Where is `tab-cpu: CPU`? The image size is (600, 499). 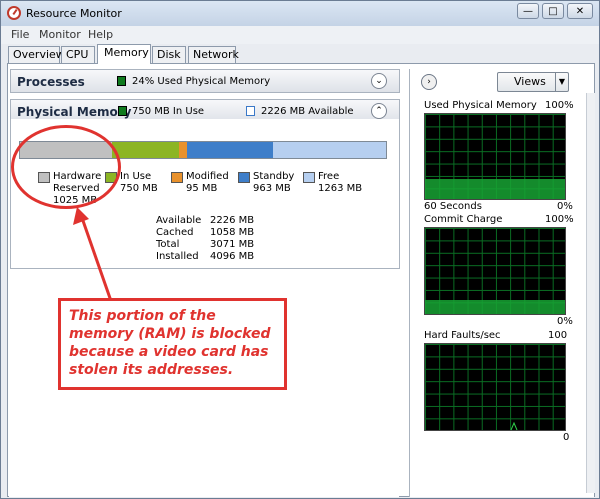
tab-cpu: CPU is located at coordinates (78, 54).